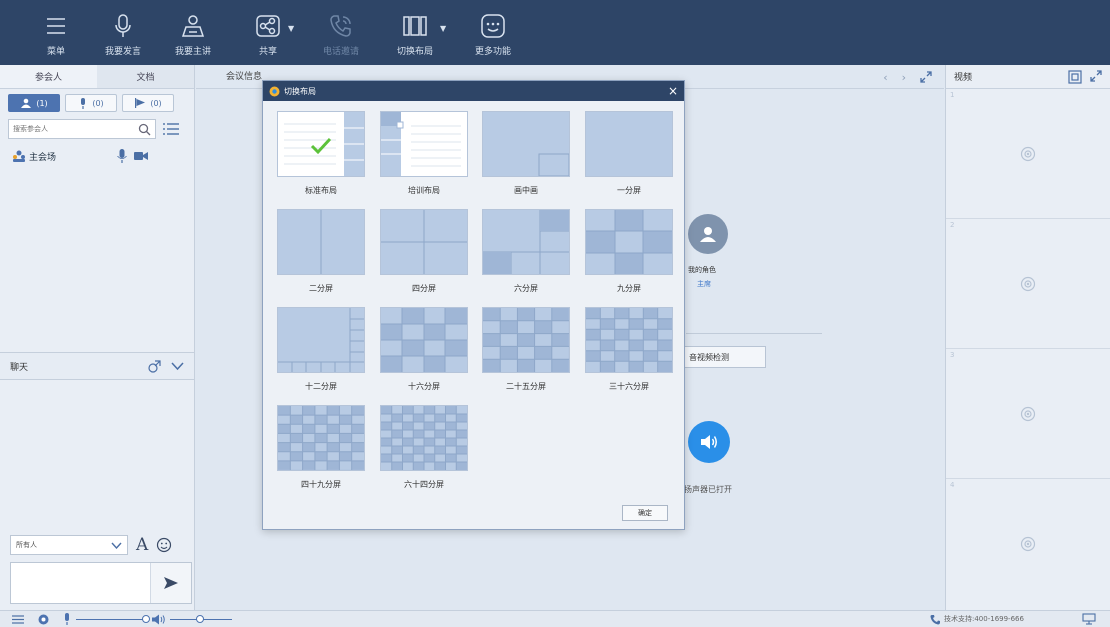  What do you see at coordinates (171, 583) in the screenshot?
I see `send-button` at bounding box center [171, 583].